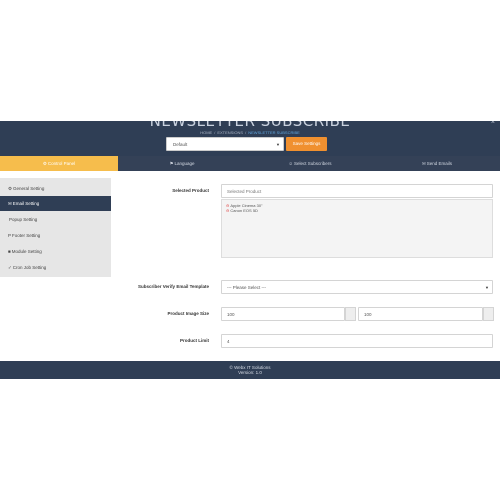 The image size is (500, 500). What do you see at coordinates (26, 203) in the screenshot?
I see `sidebar-item-label: Email Setting` at bounding box center [26, 203].